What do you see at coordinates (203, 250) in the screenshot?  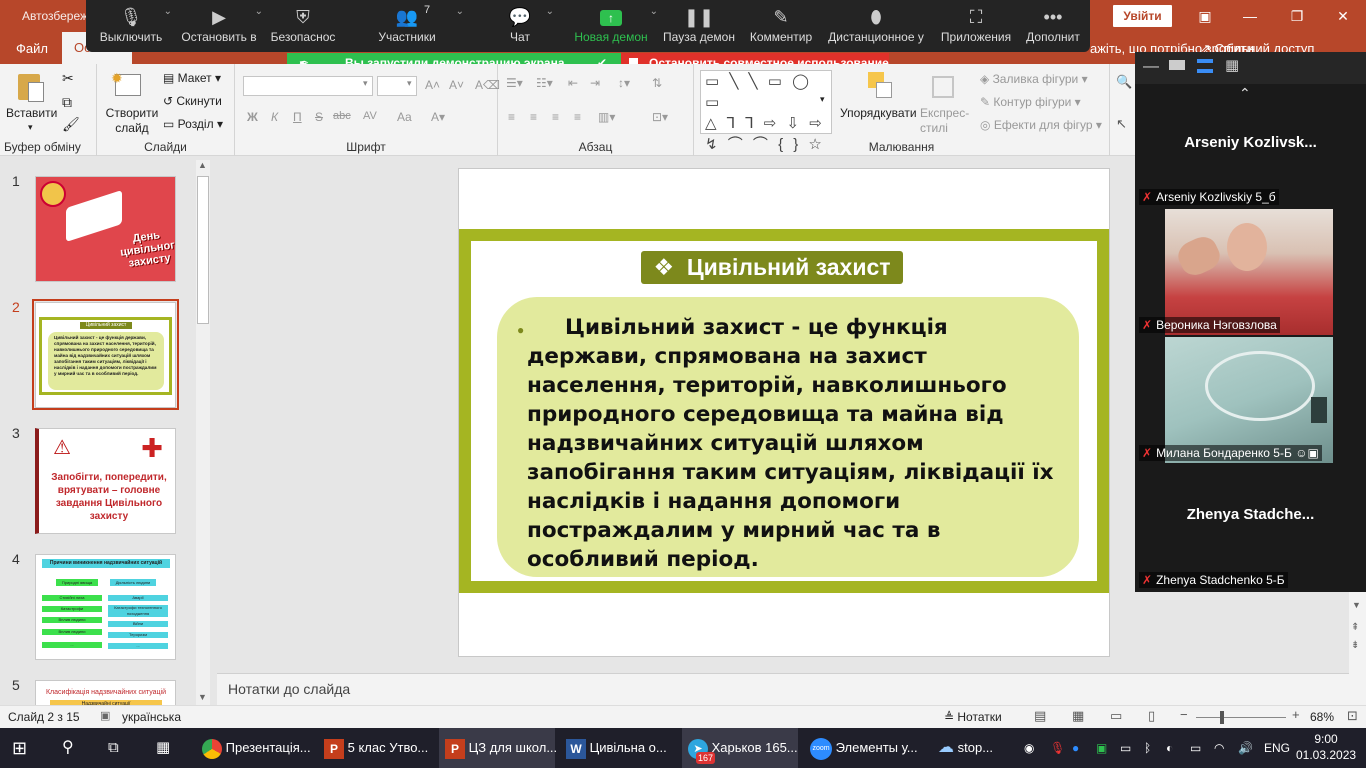 I see `scrollbar-thumb` at bounding box center [203, 250].